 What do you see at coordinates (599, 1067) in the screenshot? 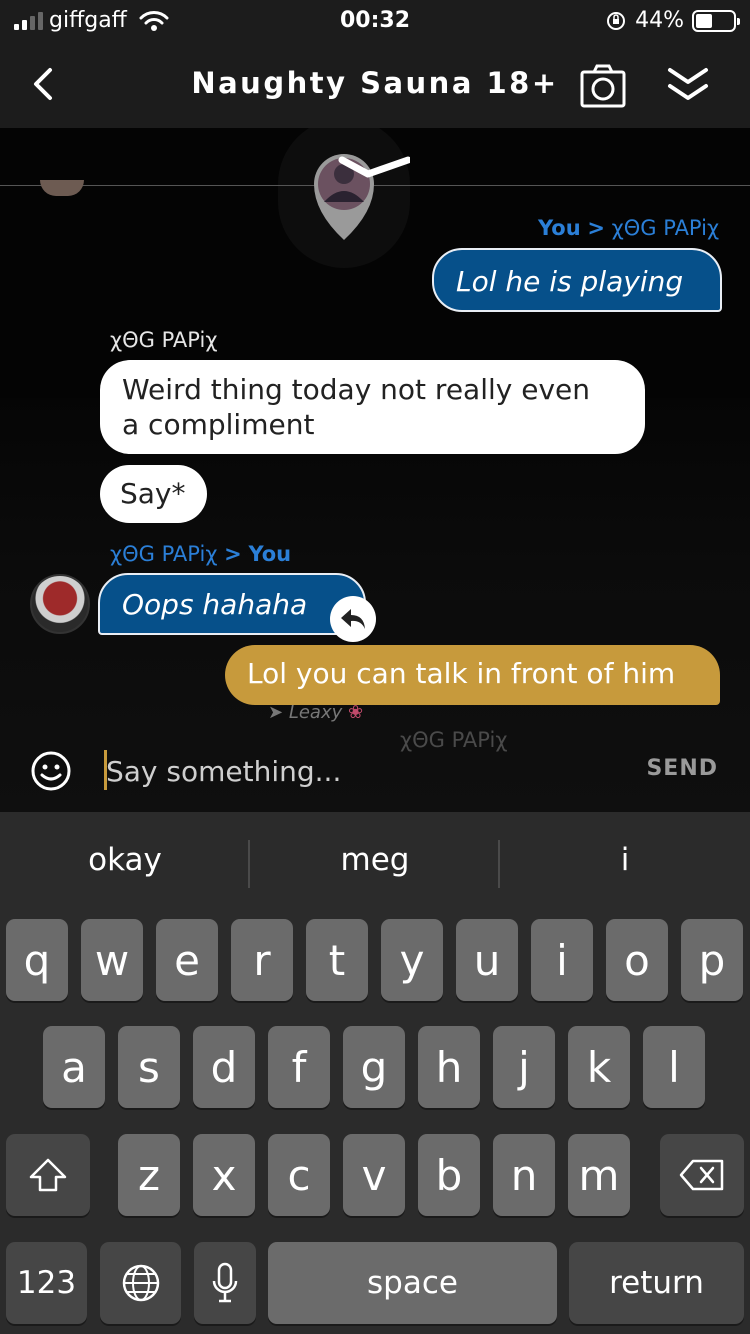
I see `key: k` at bounding box center [599, 1067].